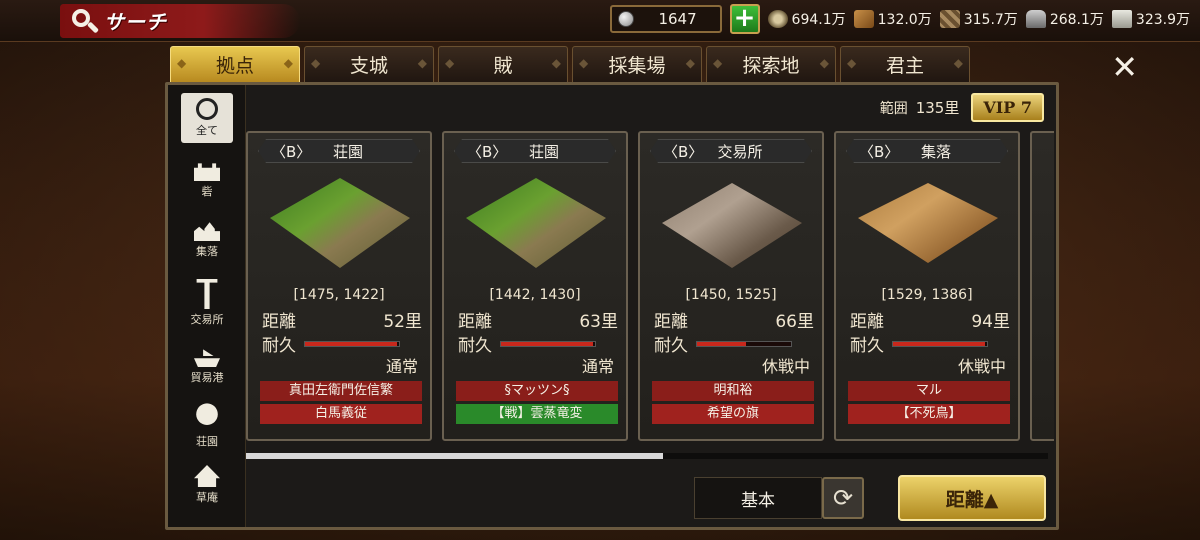 Image resolution: width=1200 pixels, height=540 pixels. Describe the element at coordinates (740, 151) in the screenshot. I see `card-type: 交易所` at that location.